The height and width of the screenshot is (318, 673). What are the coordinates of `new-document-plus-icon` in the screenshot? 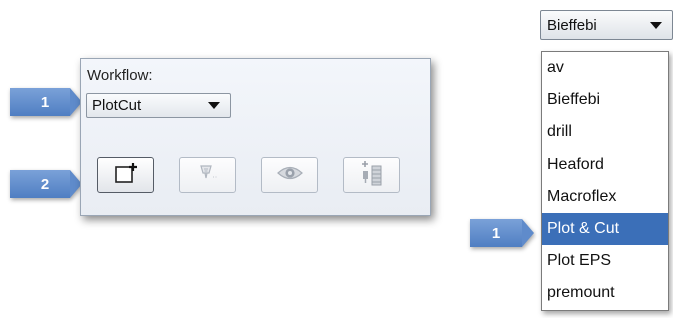 It's located at (126, 175).